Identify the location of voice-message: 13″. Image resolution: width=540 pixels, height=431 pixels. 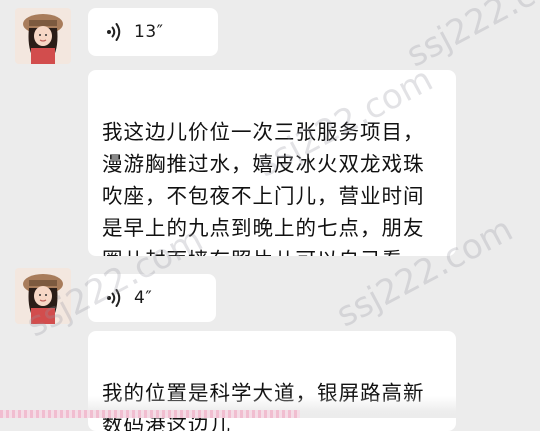
(153, 32).